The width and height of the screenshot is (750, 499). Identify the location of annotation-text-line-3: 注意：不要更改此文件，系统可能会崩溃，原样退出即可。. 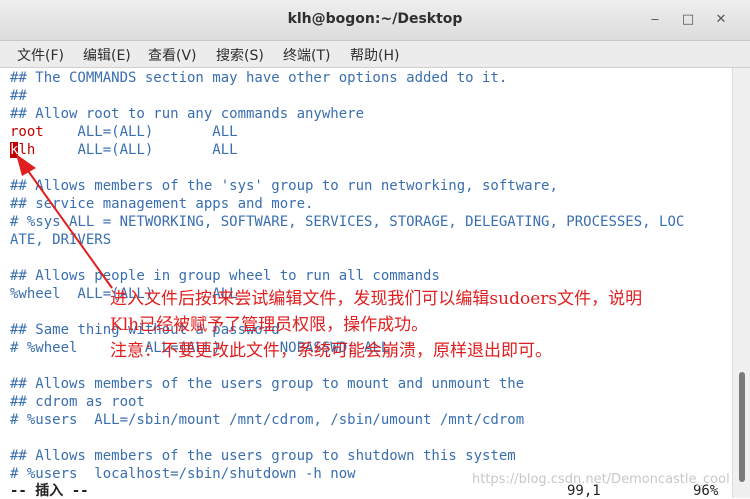
(331, 351).